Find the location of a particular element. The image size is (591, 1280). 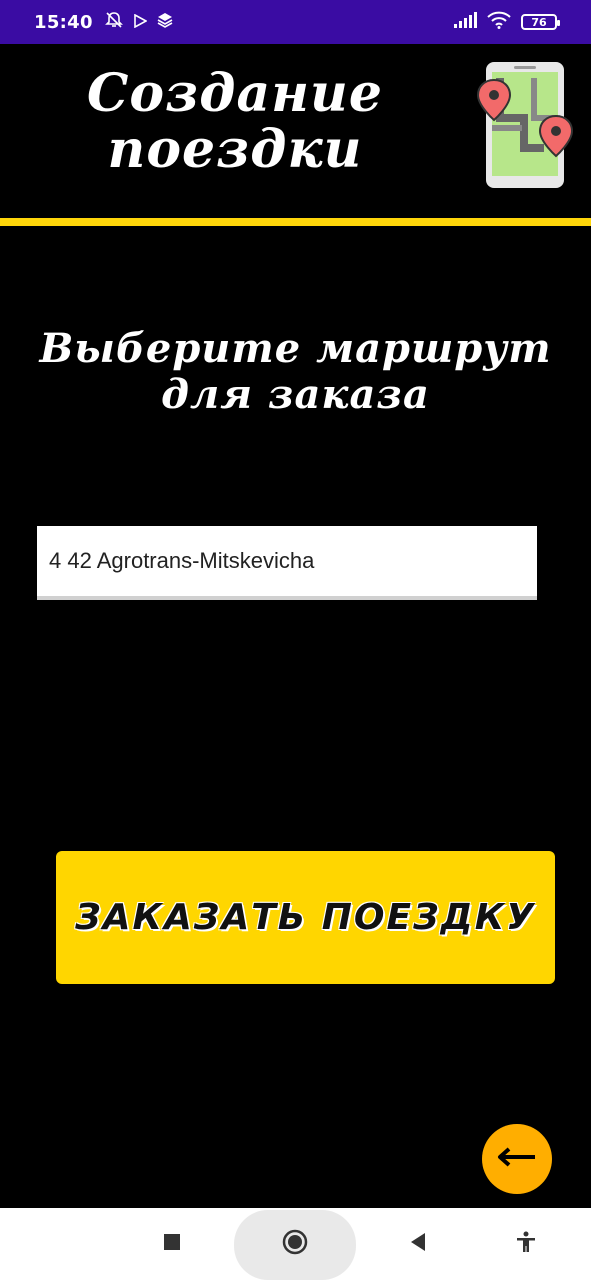

wifi-icon is located at coordinates (499, 22).